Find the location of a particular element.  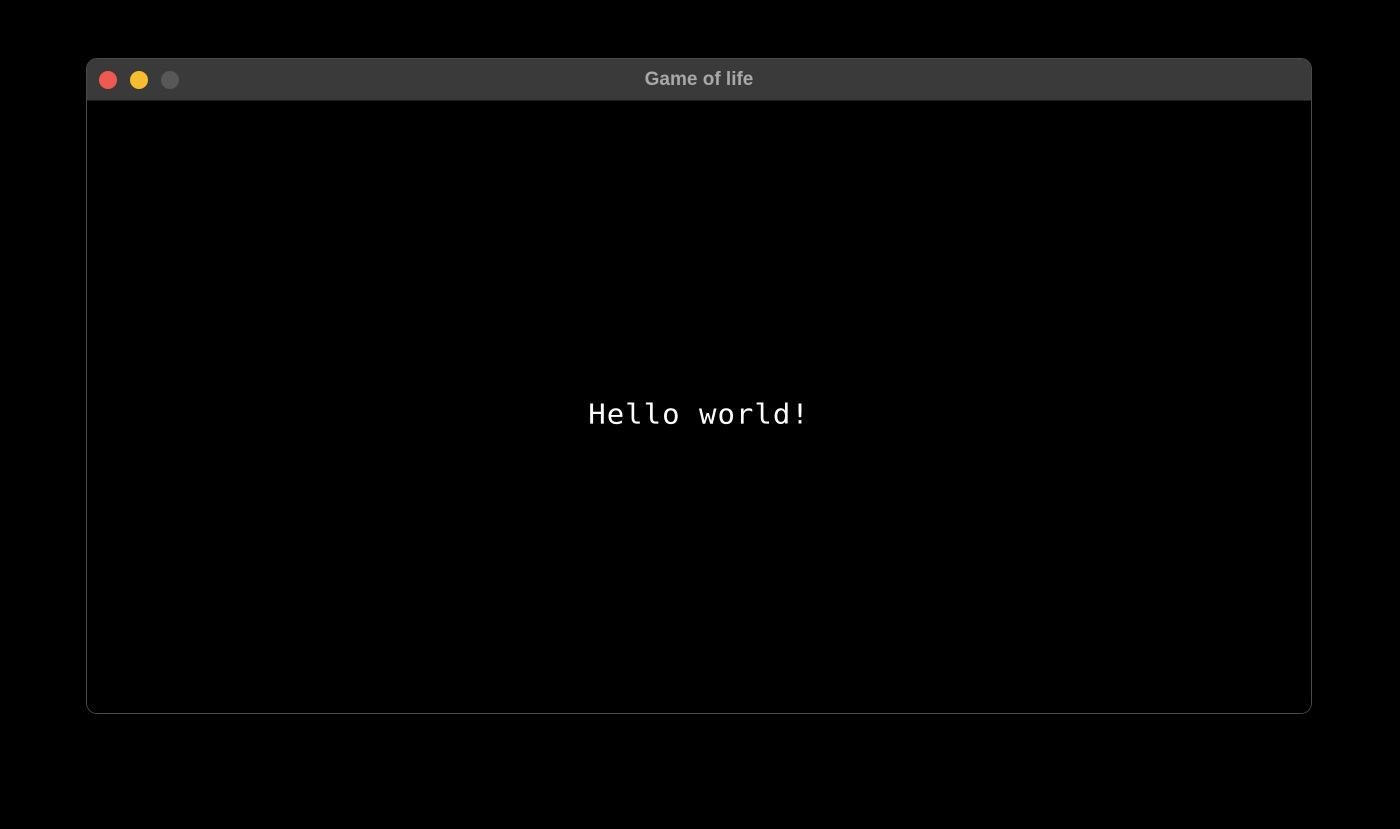

zoom-icon is located at coordinates (170, 80).